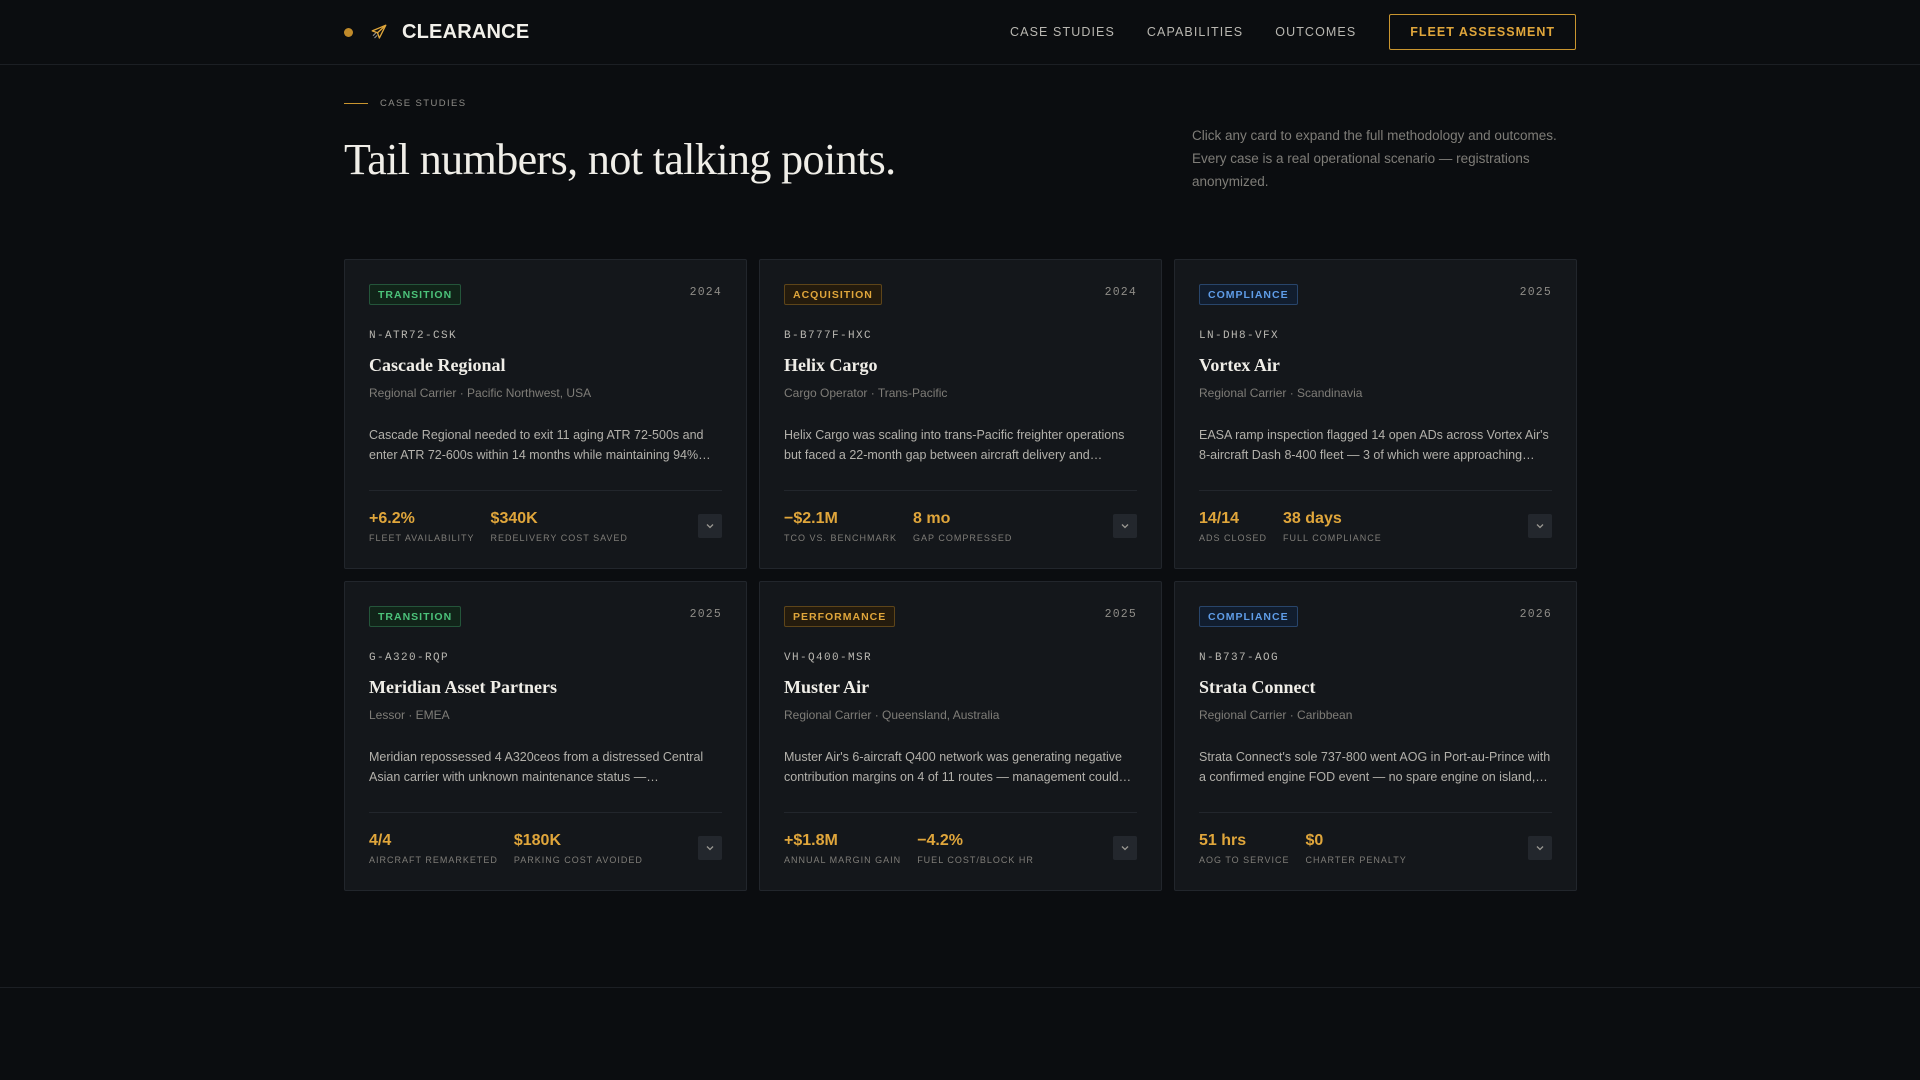  What do you see at coordinates (578, 848) in the screenshot?
I see `metric: $180K PARKING COST AVOIDED` at bounding box center [578, 848].